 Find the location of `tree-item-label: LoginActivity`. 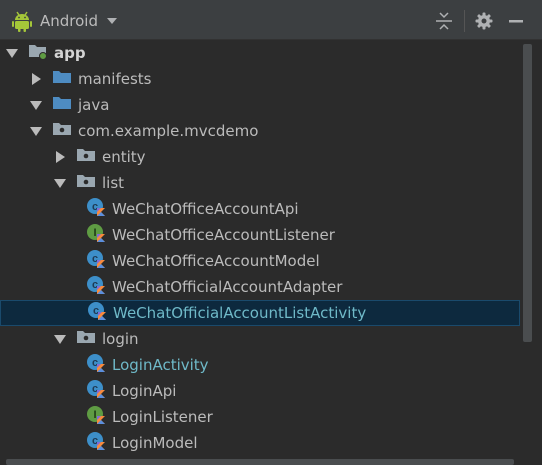

tree-item-label: LoginActivity is located at coordinates (160, 365).